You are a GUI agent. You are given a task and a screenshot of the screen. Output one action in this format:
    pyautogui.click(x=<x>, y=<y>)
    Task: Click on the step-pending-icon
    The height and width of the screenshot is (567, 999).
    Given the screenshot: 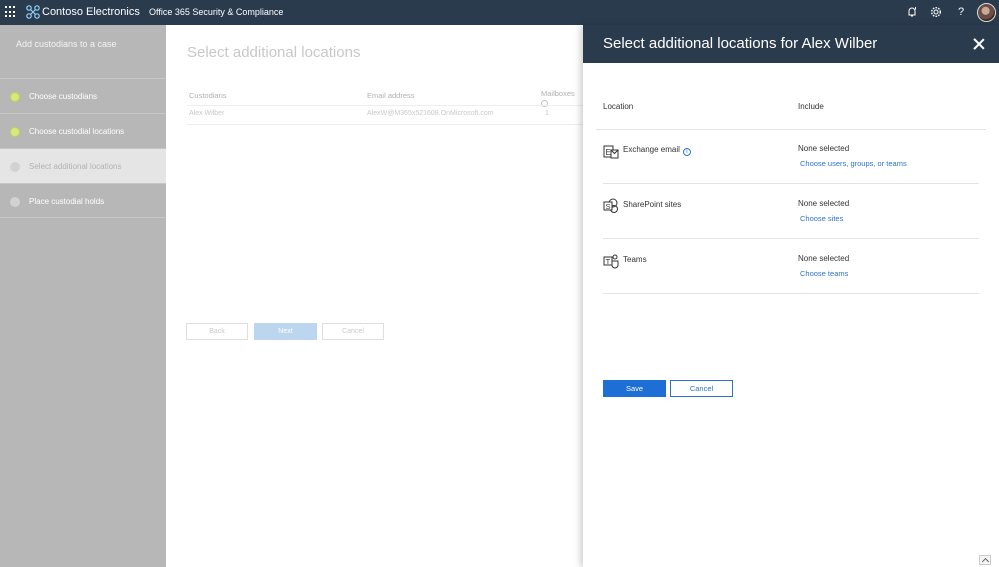 What is the action you would take?
    pyautogui.click(x=15, y=202)
    